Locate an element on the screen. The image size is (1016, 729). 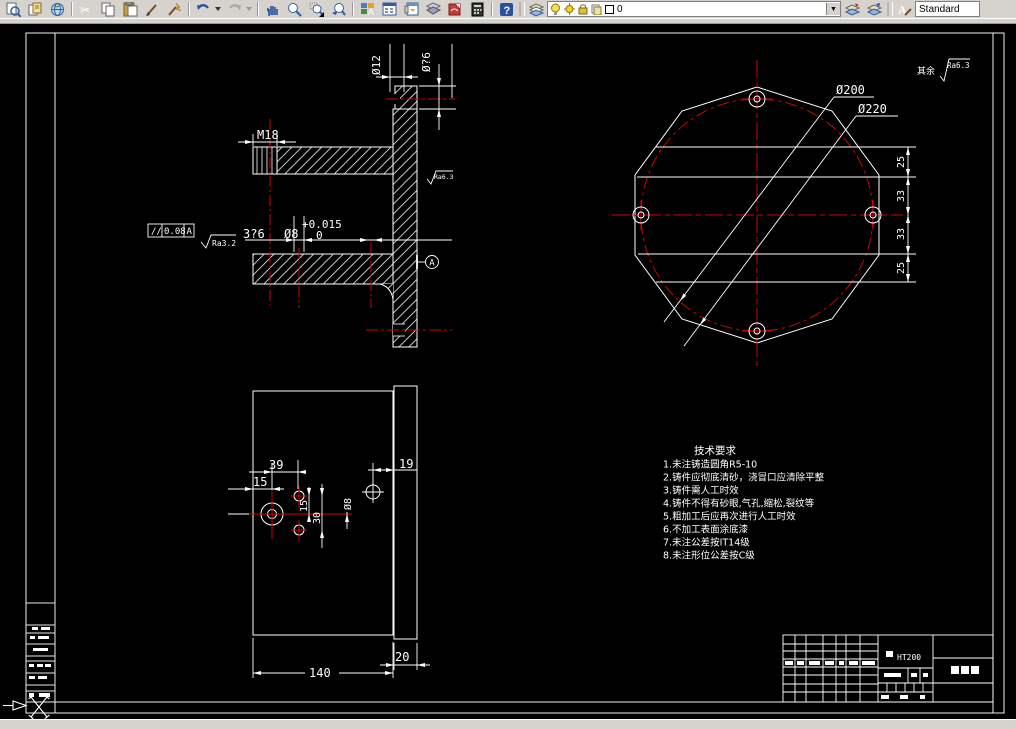
title-block: HT200 is located at coordinates (888, 668).